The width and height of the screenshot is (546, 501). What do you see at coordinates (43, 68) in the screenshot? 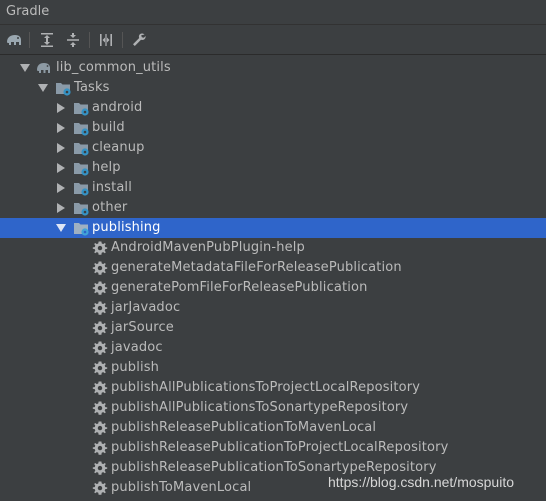
I see `gradle-project-icon` at bounding box center [43, 68].